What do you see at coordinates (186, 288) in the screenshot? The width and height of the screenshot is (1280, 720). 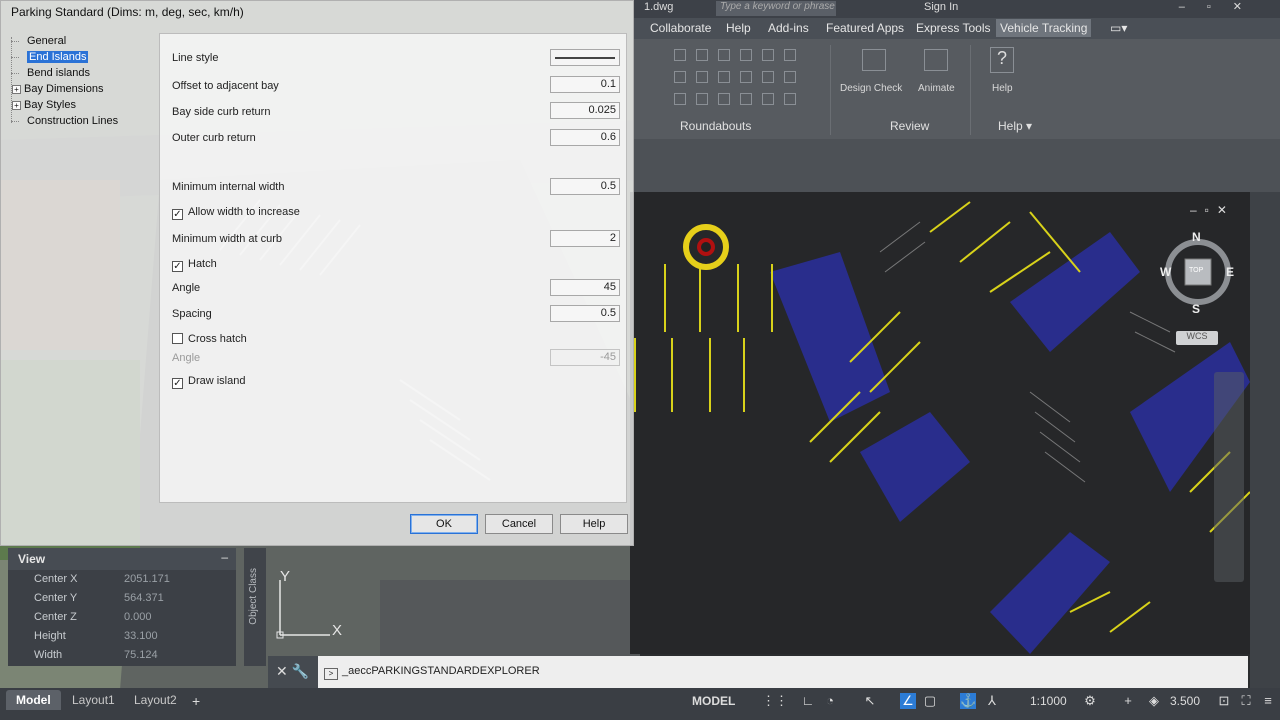 I see `angle-label: Angle` at bounding box center [186, 288].